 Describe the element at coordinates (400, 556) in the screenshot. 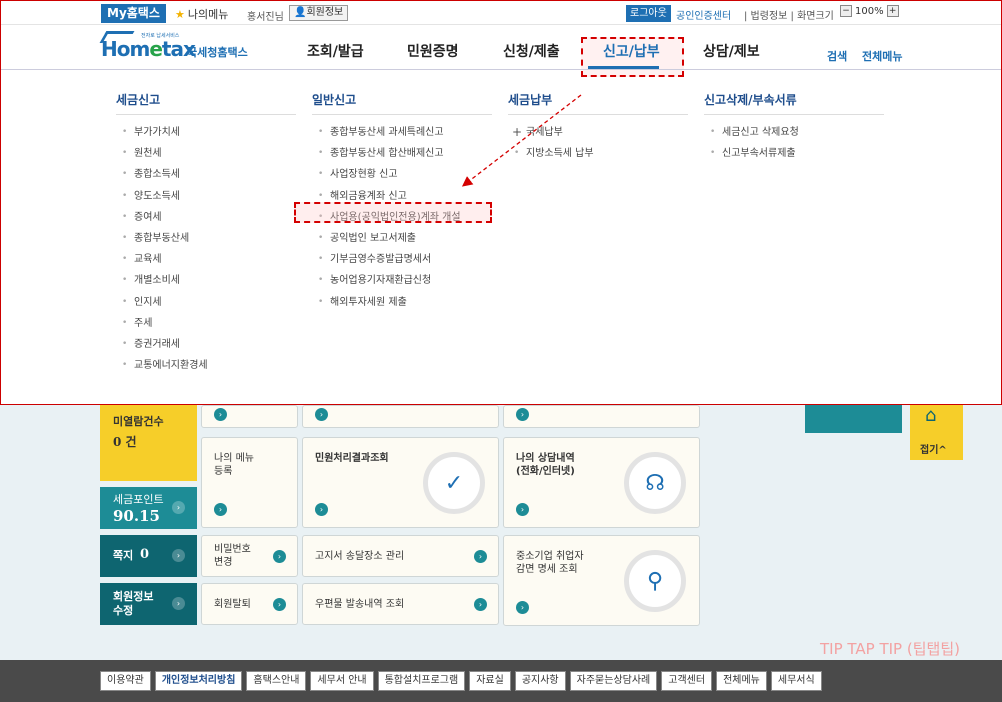

I see `notice-place-tile: 고지서 송달장소 관리 ›` at that location.